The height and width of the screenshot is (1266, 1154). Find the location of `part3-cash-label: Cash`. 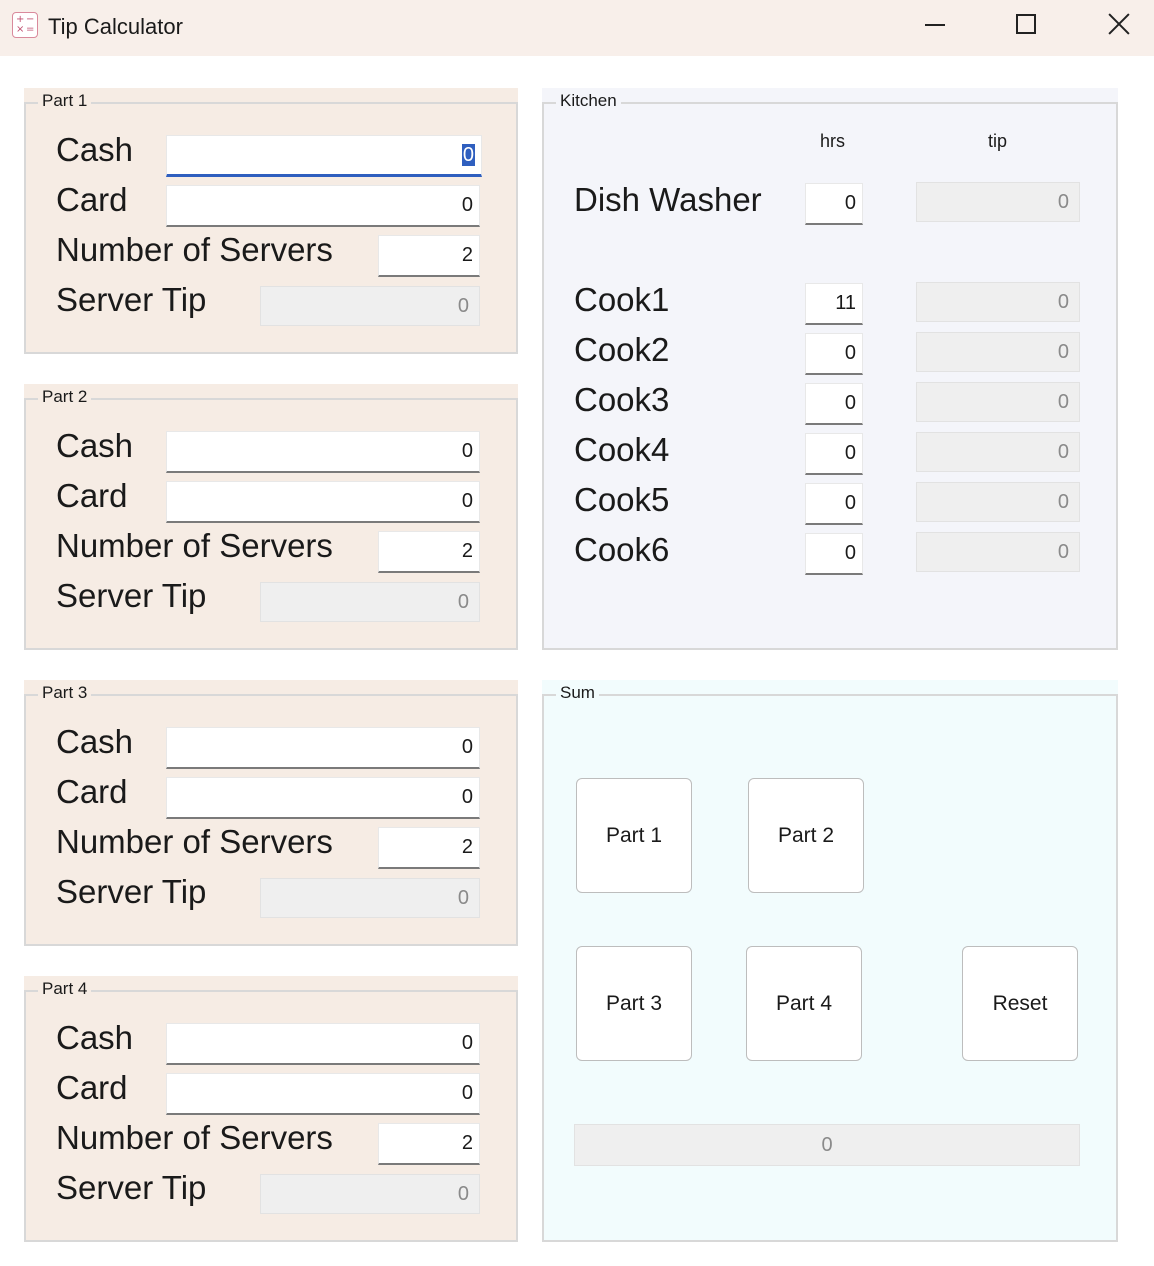

part3-cash-label: Cash is located at coordinates (95, 741).